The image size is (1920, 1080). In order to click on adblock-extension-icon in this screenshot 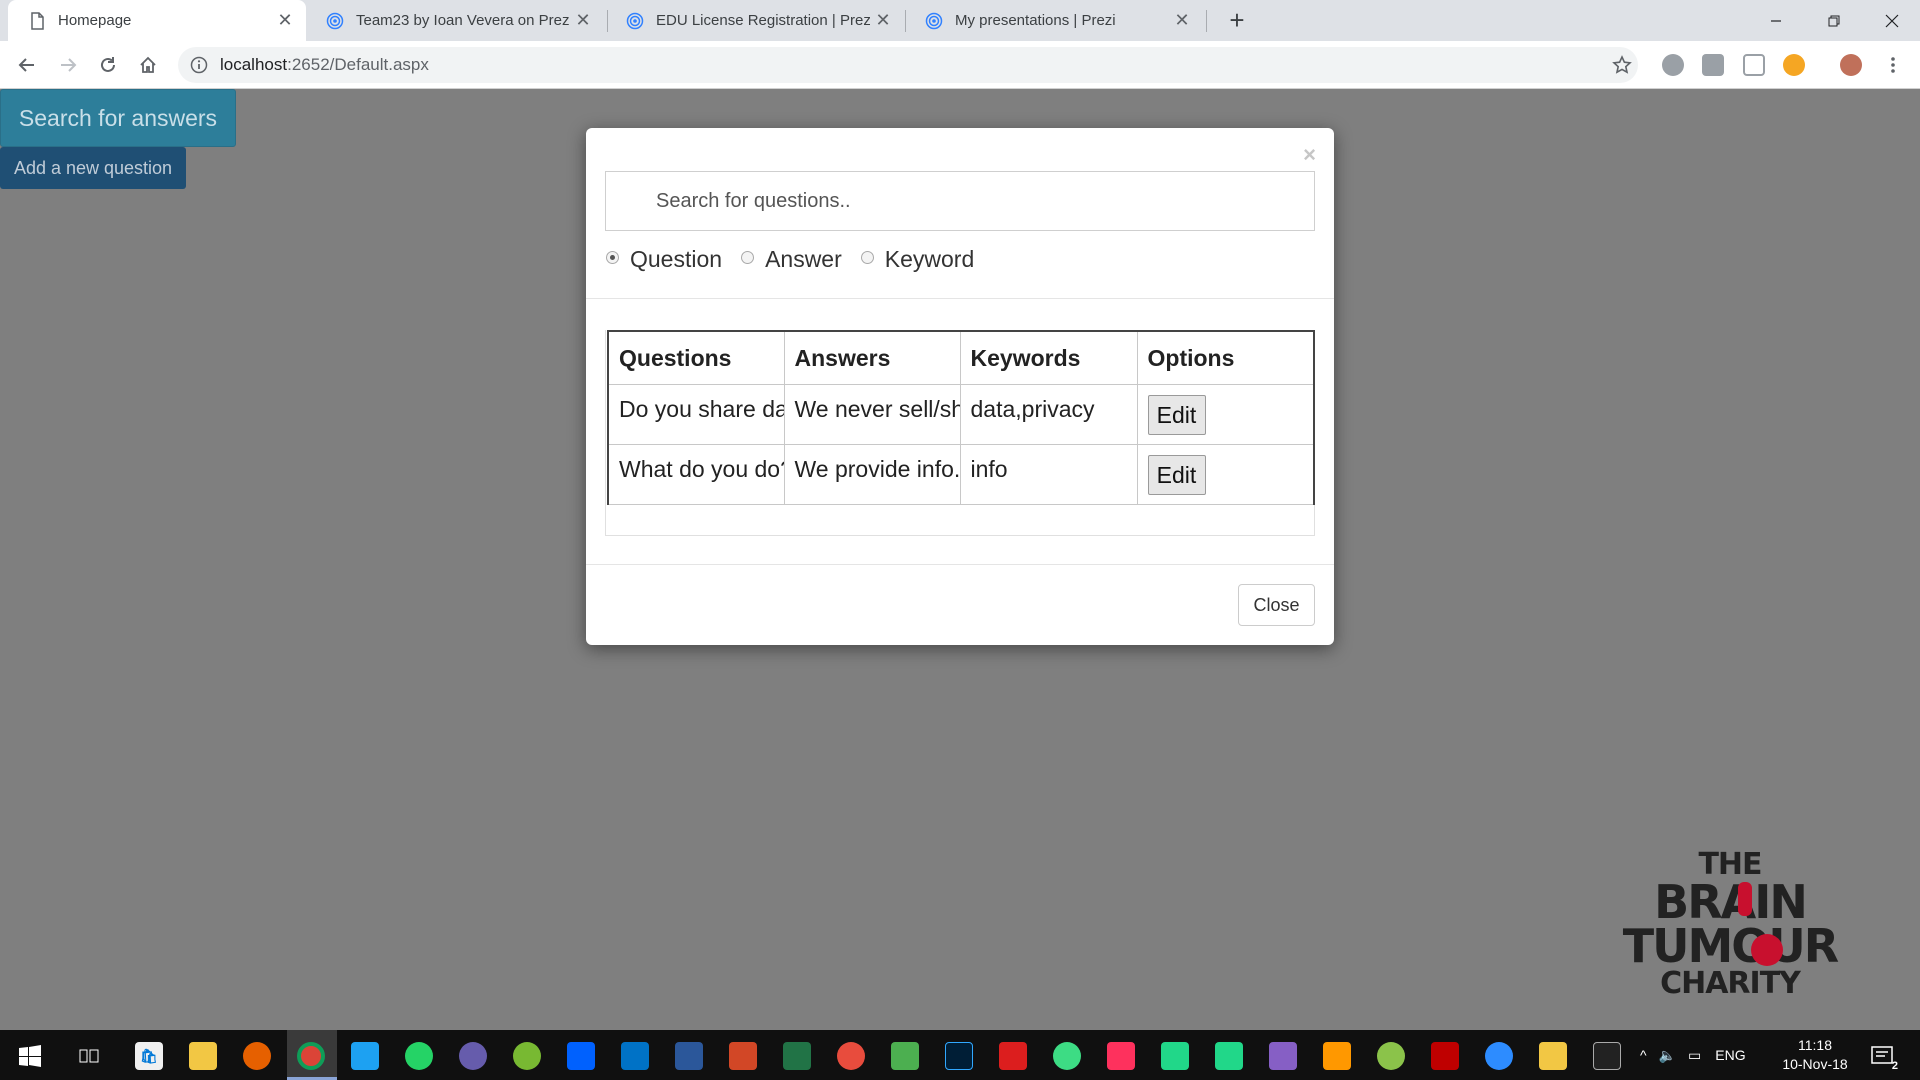, I will do `click(1673, 65)`.